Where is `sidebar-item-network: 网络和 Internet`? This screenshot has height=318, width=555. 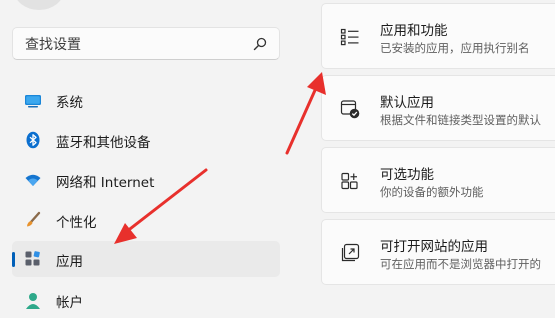 sidebar-item-network: 网络和 Internet is located at coordinates (146, 180).